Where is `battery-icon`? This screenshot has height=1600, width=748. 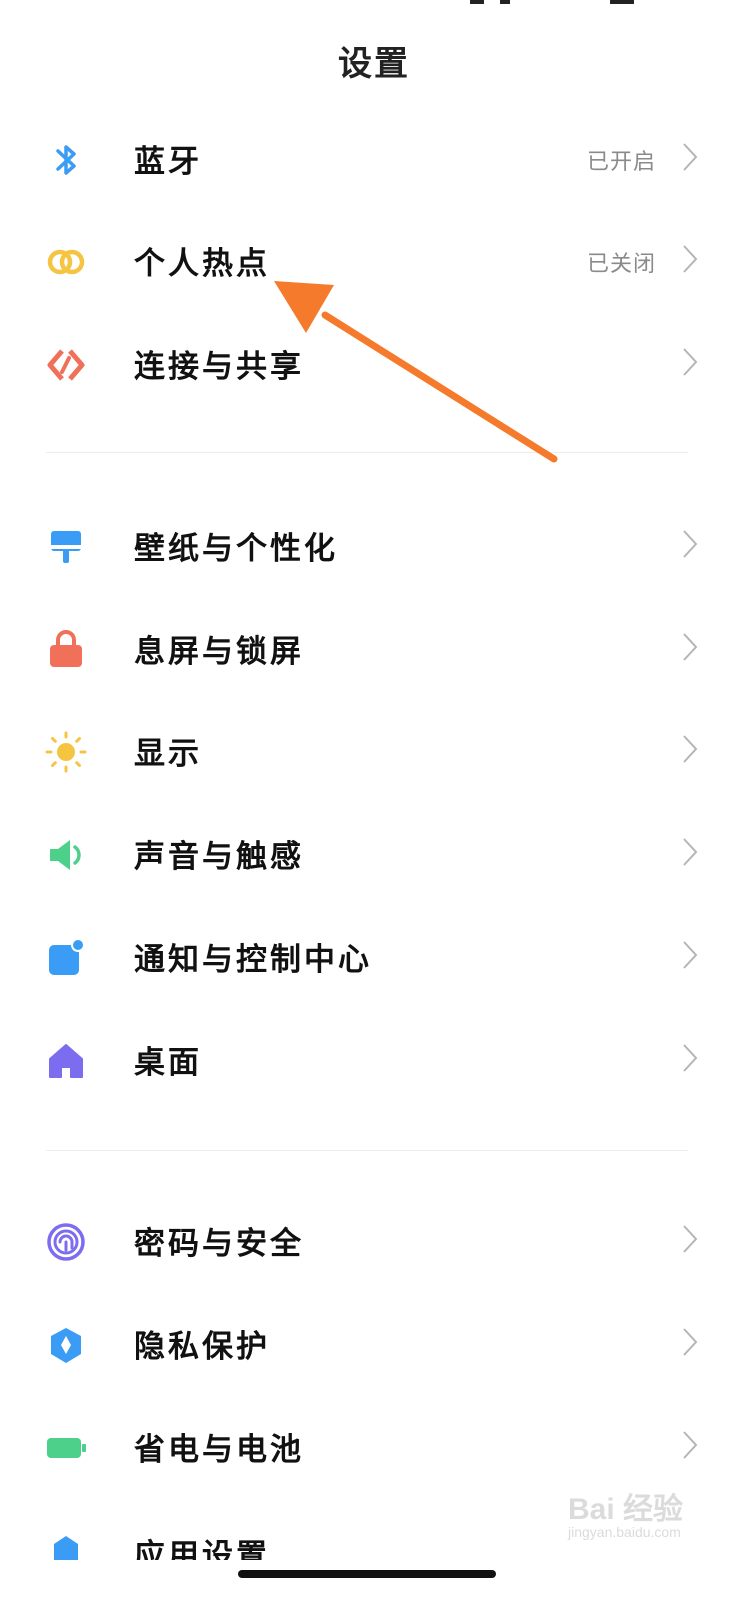 battery-icon is located at coordinates (66, 1448).